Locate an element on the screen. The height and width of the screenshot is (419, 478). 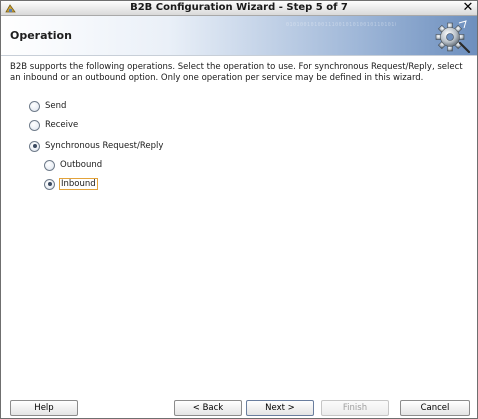
sync-request-reply-radio is located at coordinates (34, 146).